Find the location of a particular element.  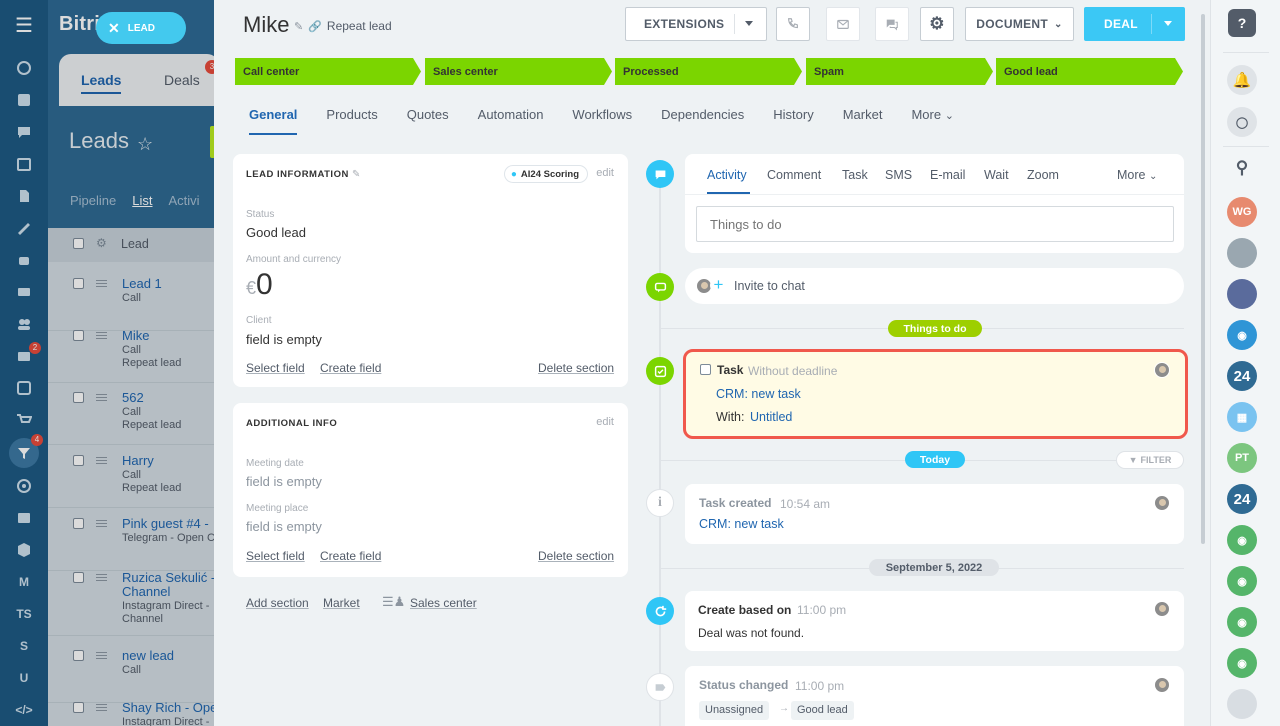

deal-button: DEAL is located at coordinates (1134, 24).